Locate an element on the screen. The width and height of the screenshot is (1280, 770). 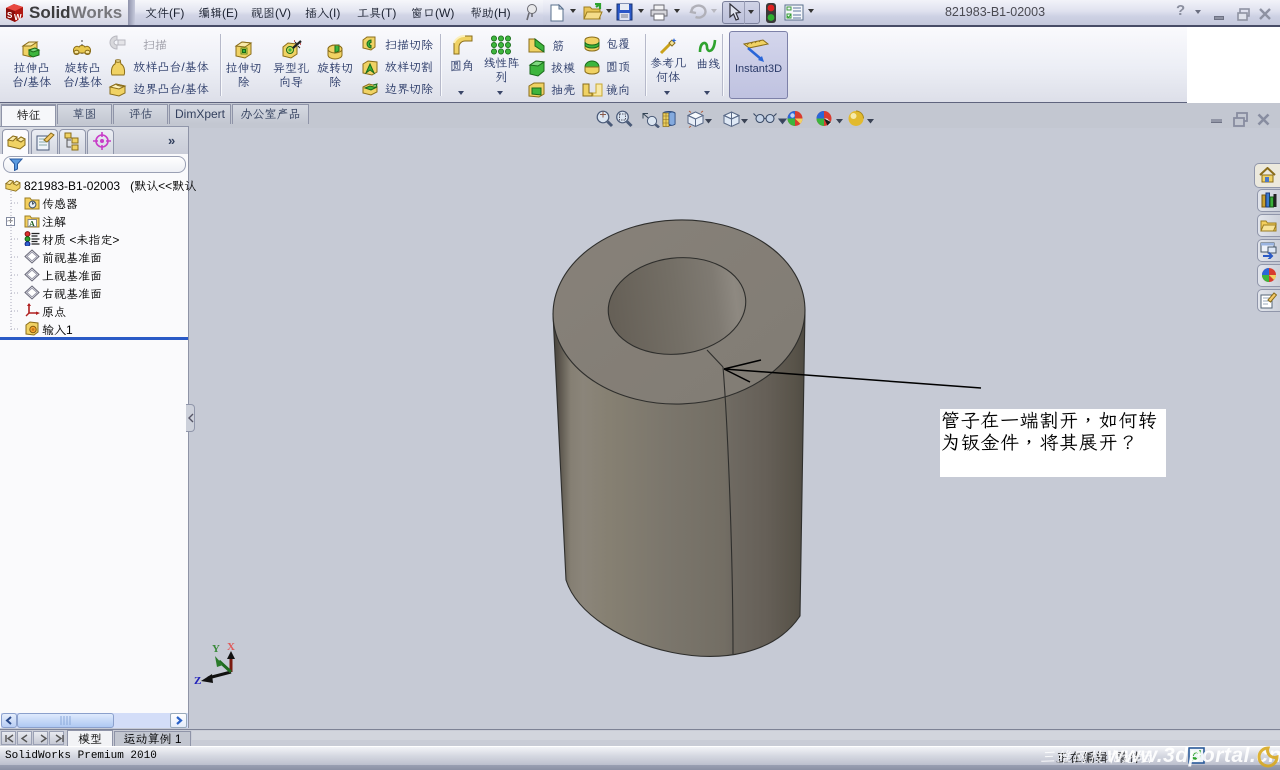
svg-text: Y is located at coordinates (216, 649).